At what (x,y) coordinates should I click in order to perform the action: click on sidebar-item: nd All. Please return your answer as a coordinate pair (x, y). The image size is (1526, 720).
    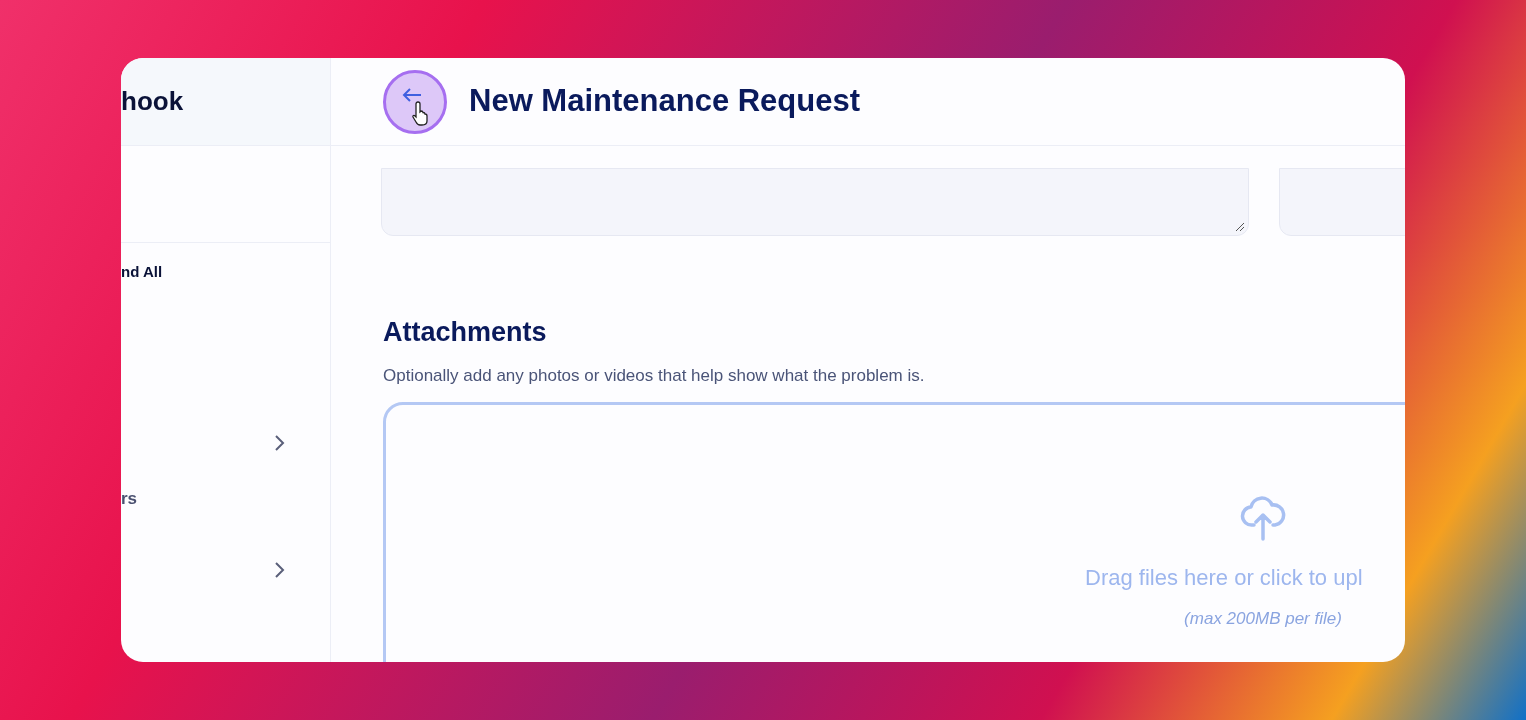
    Looking at the image, I should click on (142, 271).